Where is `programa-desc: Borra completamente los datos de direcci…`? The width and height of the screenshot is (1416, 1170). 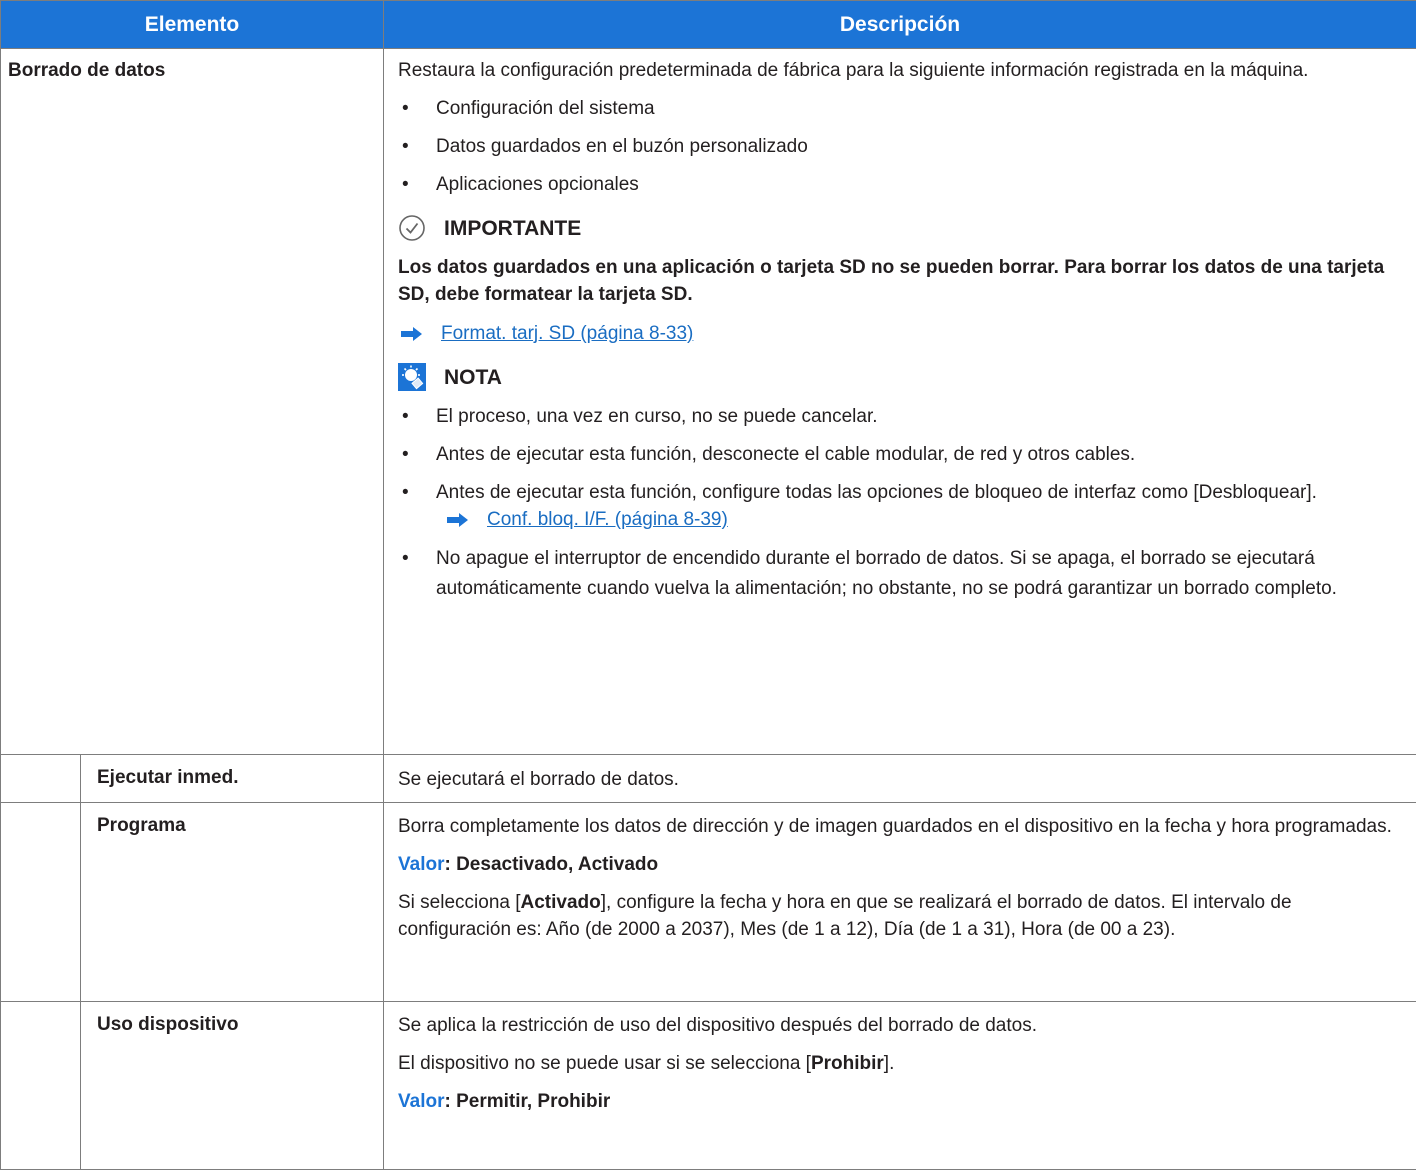 programa-desc: Borra completamente los datos de direcci… is located at coordinates (899, 826).